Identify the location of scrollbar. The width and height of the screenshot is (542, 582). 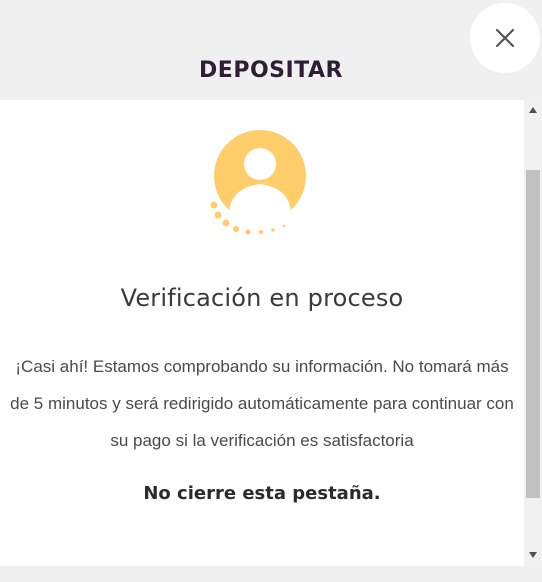
(533, 333).